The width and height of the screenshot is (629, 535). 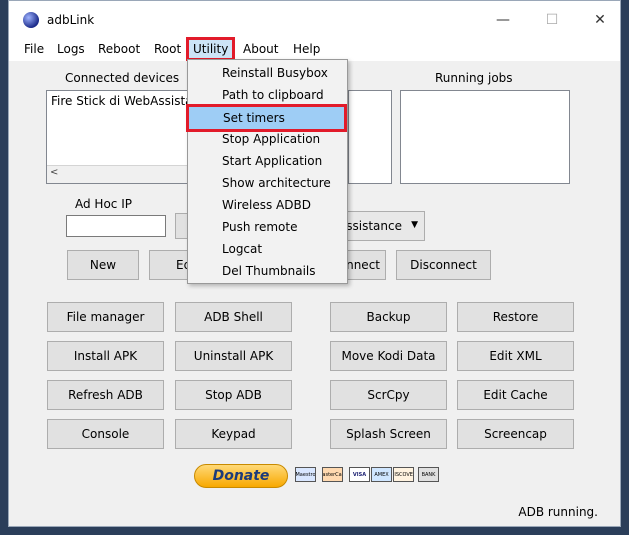 What do you see at coordinates (388, 317) in the screenshot?
I see `backup-button: Backup` at bounding box center [388, 317].